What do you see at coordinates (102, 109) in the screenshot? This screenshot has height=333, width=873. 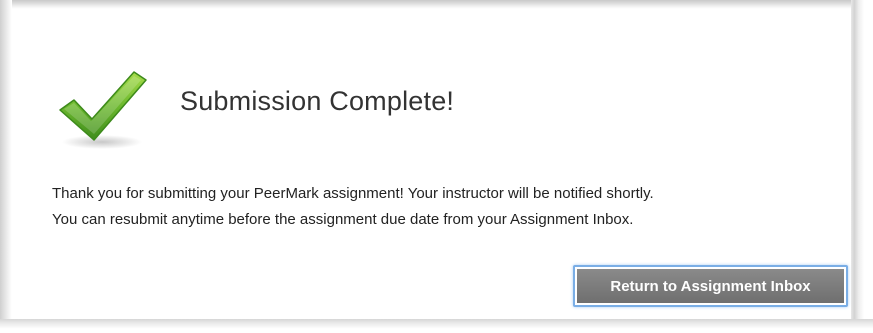 I see `checkmark-icon` at bounding box center [102, 109].